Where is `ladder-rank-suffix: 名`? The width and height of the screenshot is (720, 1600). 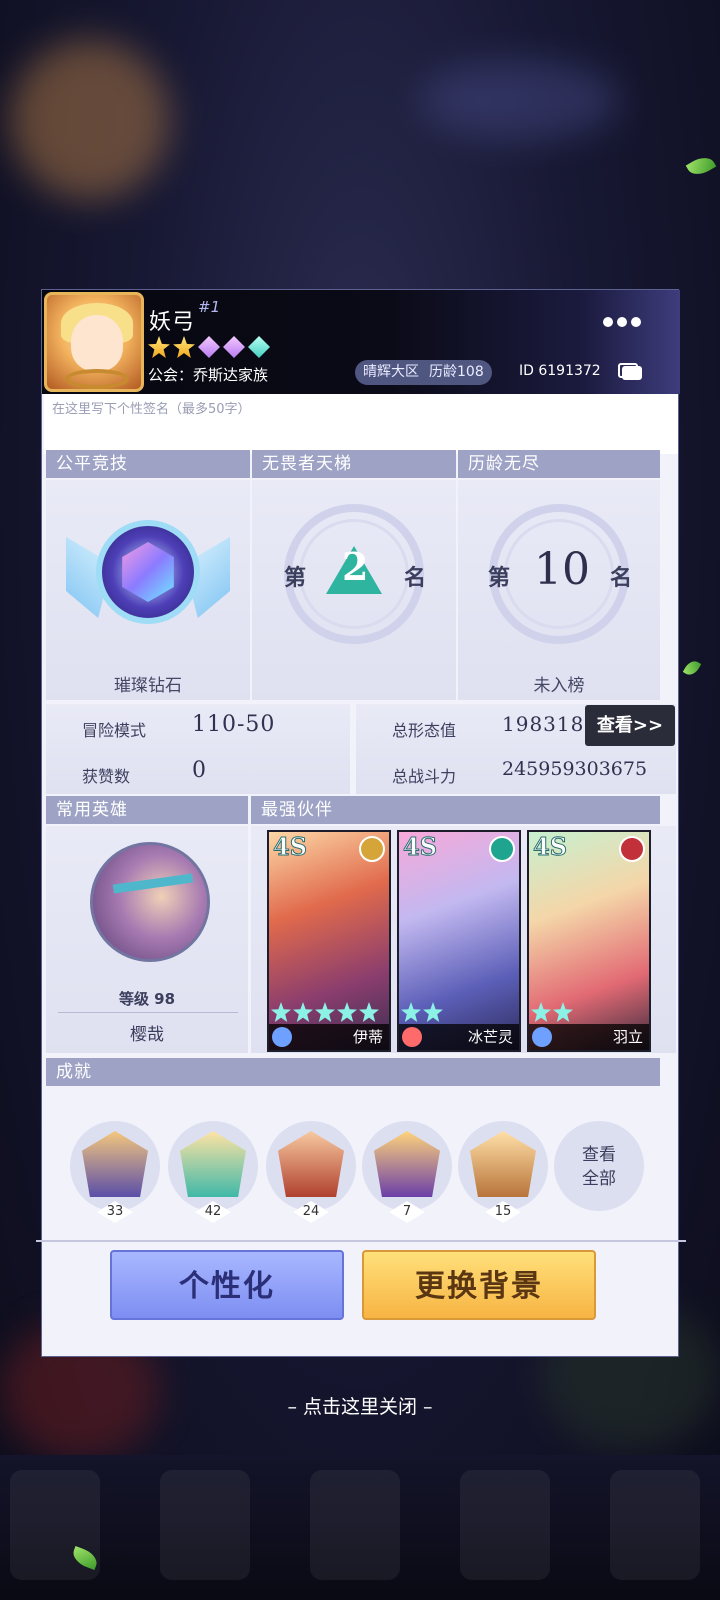
ladder-rank-suffix: 名 is located at coordinates (415, 578).